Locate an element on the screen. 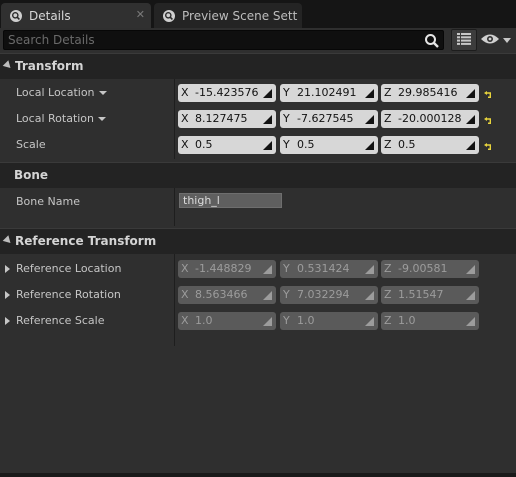 This screenshot has width=516, height=477. list-view-icon is located at coordinates (464, 40).